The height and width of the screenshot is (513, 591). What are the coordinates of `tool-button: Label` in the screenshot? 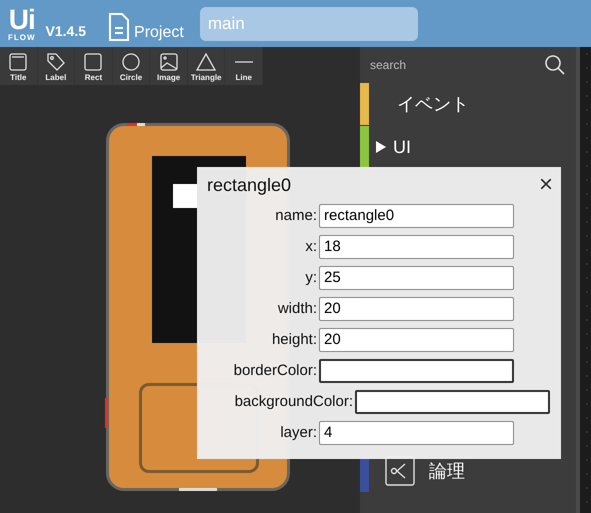 It's located at (57, 66).